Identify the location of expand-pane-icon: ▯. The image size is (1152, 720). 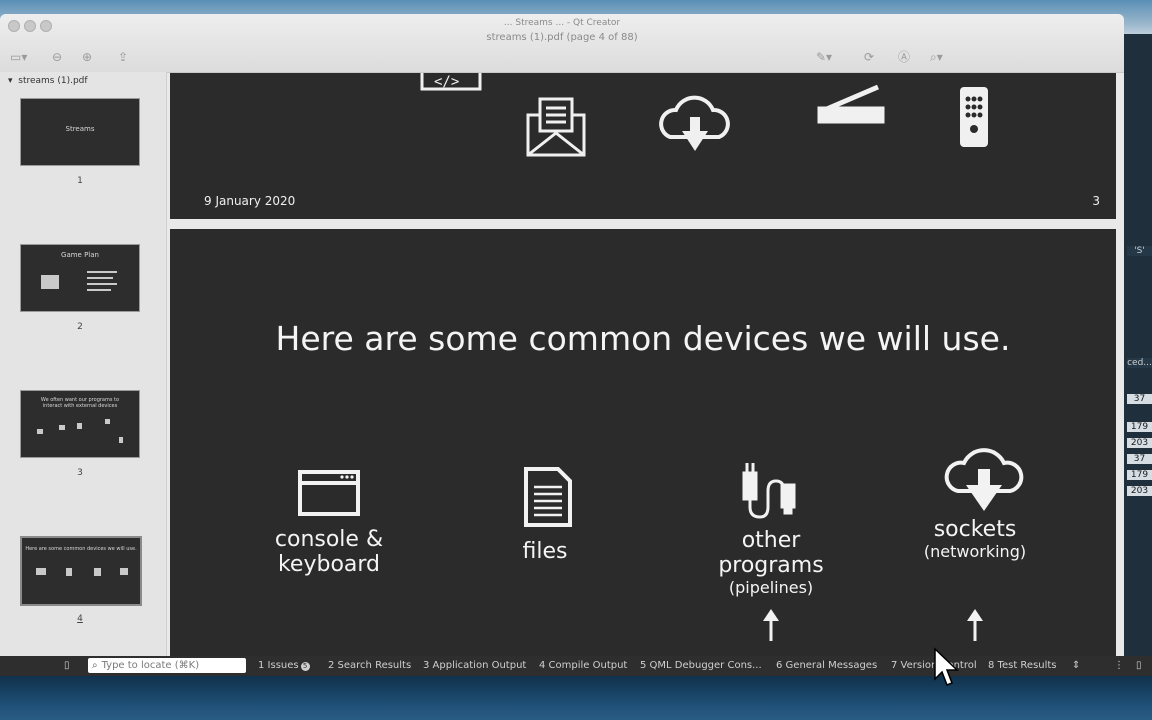
(1139, 665).